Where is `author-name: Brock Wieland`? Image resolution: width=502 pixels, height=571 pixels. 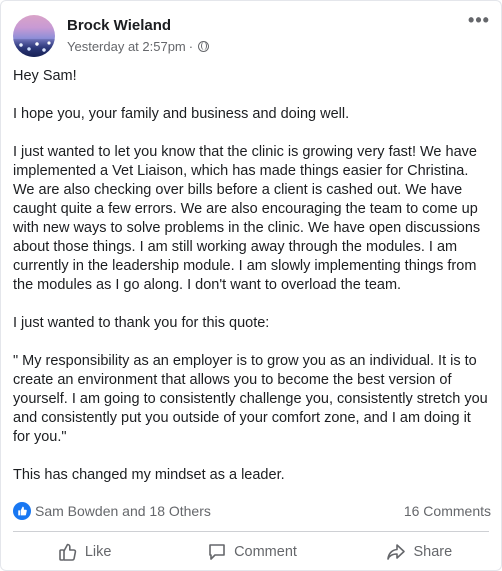 author-name: Brock Wieland is located at coordinates (119, 25).